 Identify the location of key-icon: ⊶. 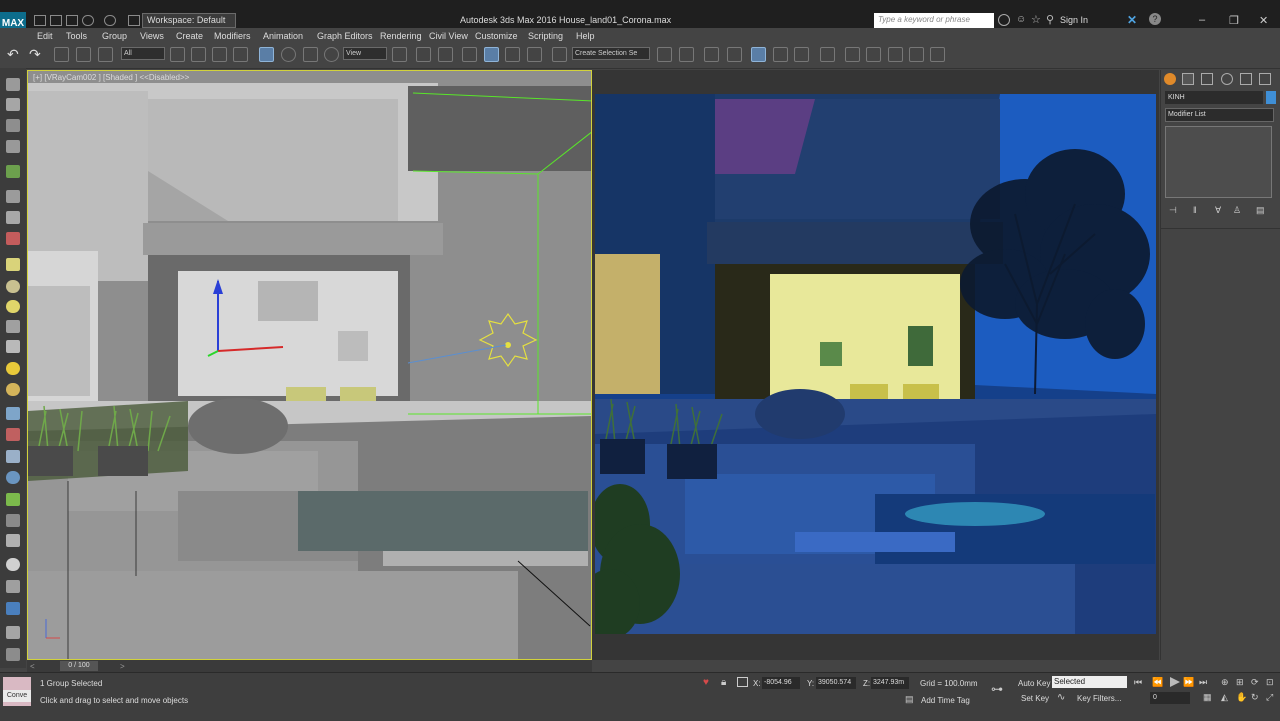
(997, 689).